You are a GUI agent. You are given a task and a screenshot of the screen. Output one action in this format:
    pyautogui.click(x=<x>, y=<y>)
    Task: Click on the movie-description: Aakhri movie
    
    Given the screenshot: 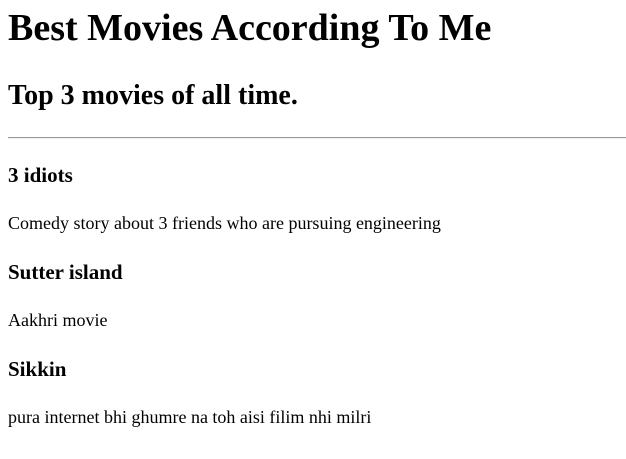 What is the action you would take?
    pyautogui.click(x=58, y=320)
    